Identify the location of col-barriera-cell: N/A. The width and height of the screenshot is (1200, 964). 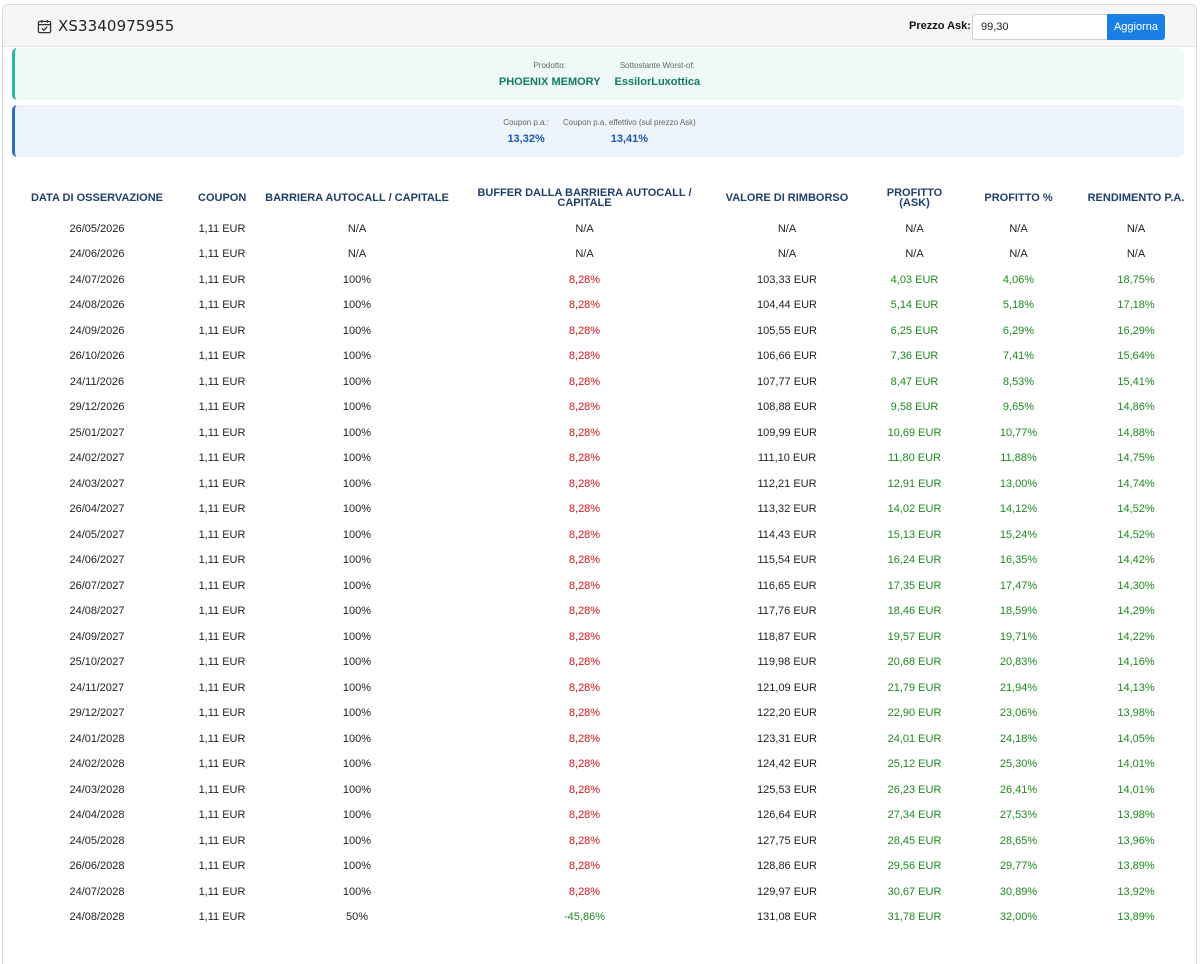
(357, 228).